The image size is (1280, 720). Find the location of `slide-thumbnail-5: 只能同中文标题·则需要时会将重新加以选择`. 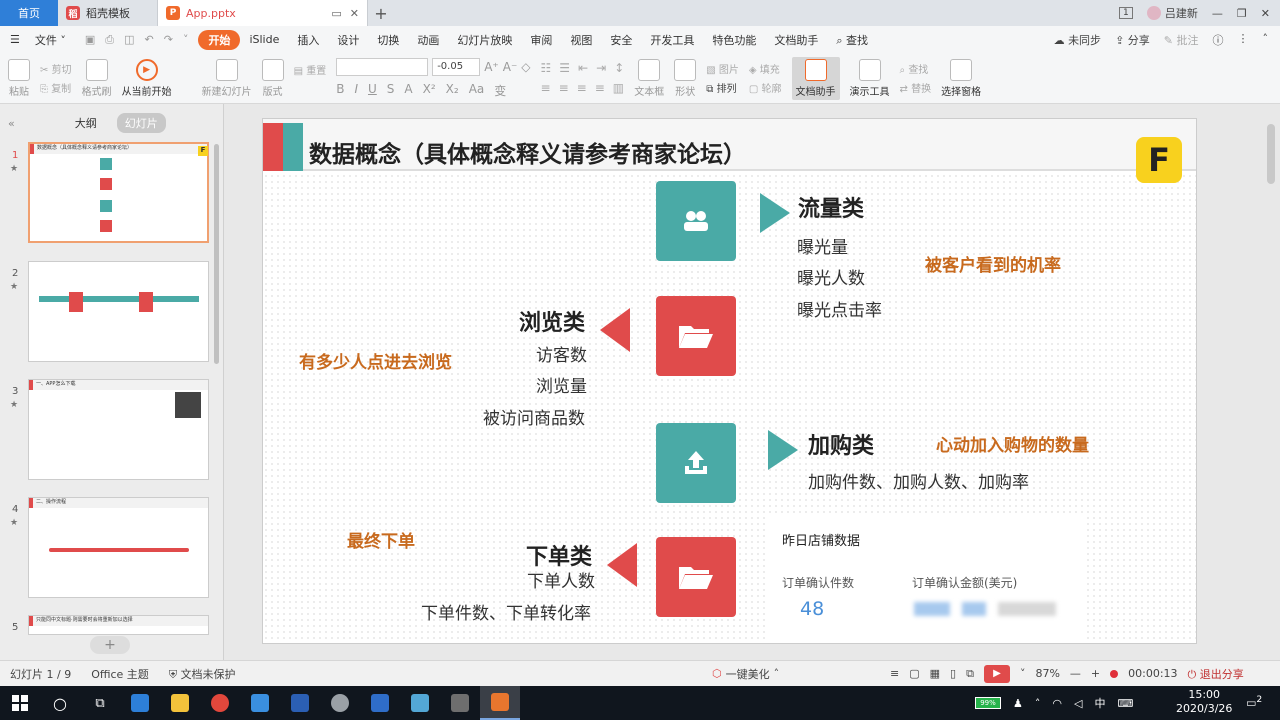

slide-thumbnail-5: 只能同中文标题·则需要时会将重新加以选择 is located at coordinates (118, 625).